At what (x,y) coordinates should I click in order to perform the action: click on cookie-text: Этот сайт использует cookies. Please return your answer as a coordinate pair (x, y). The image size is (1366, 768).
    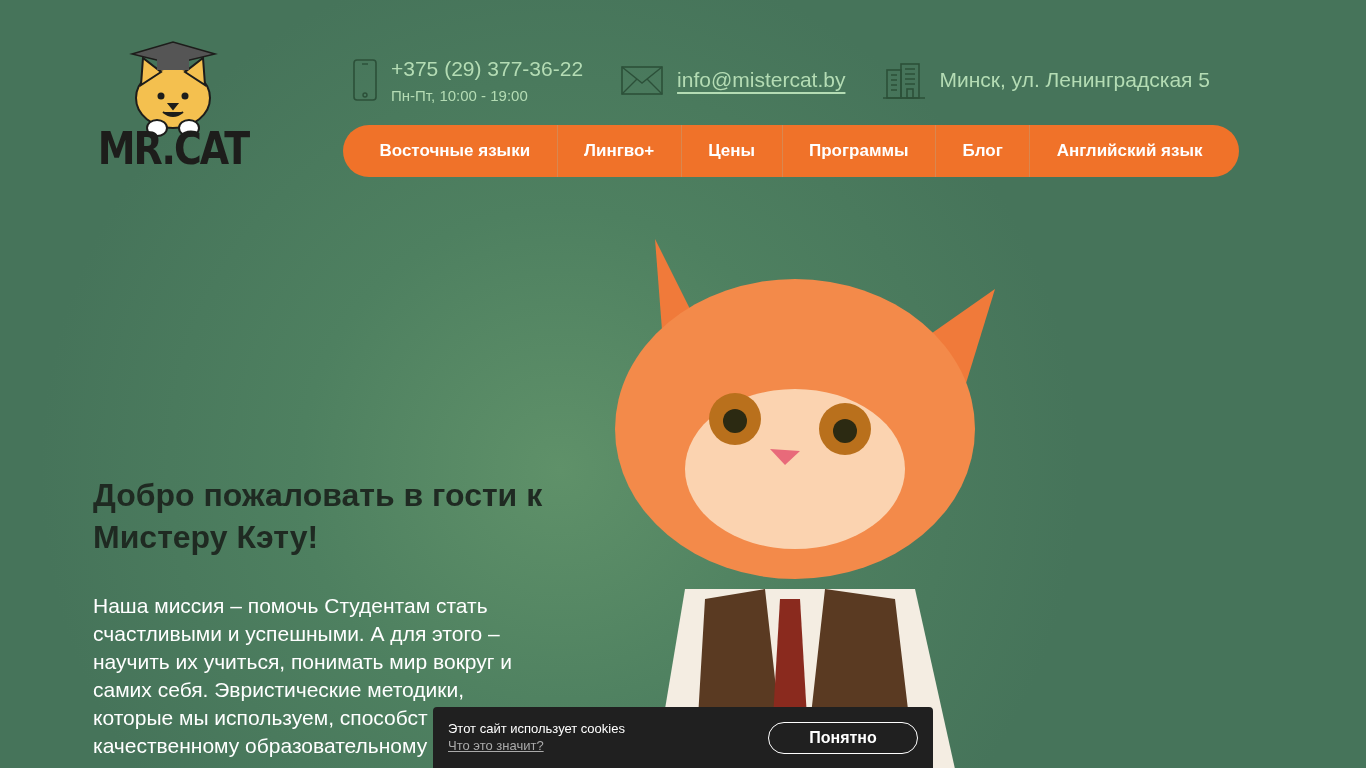
    Looking at the image, I should click on (536, 728).